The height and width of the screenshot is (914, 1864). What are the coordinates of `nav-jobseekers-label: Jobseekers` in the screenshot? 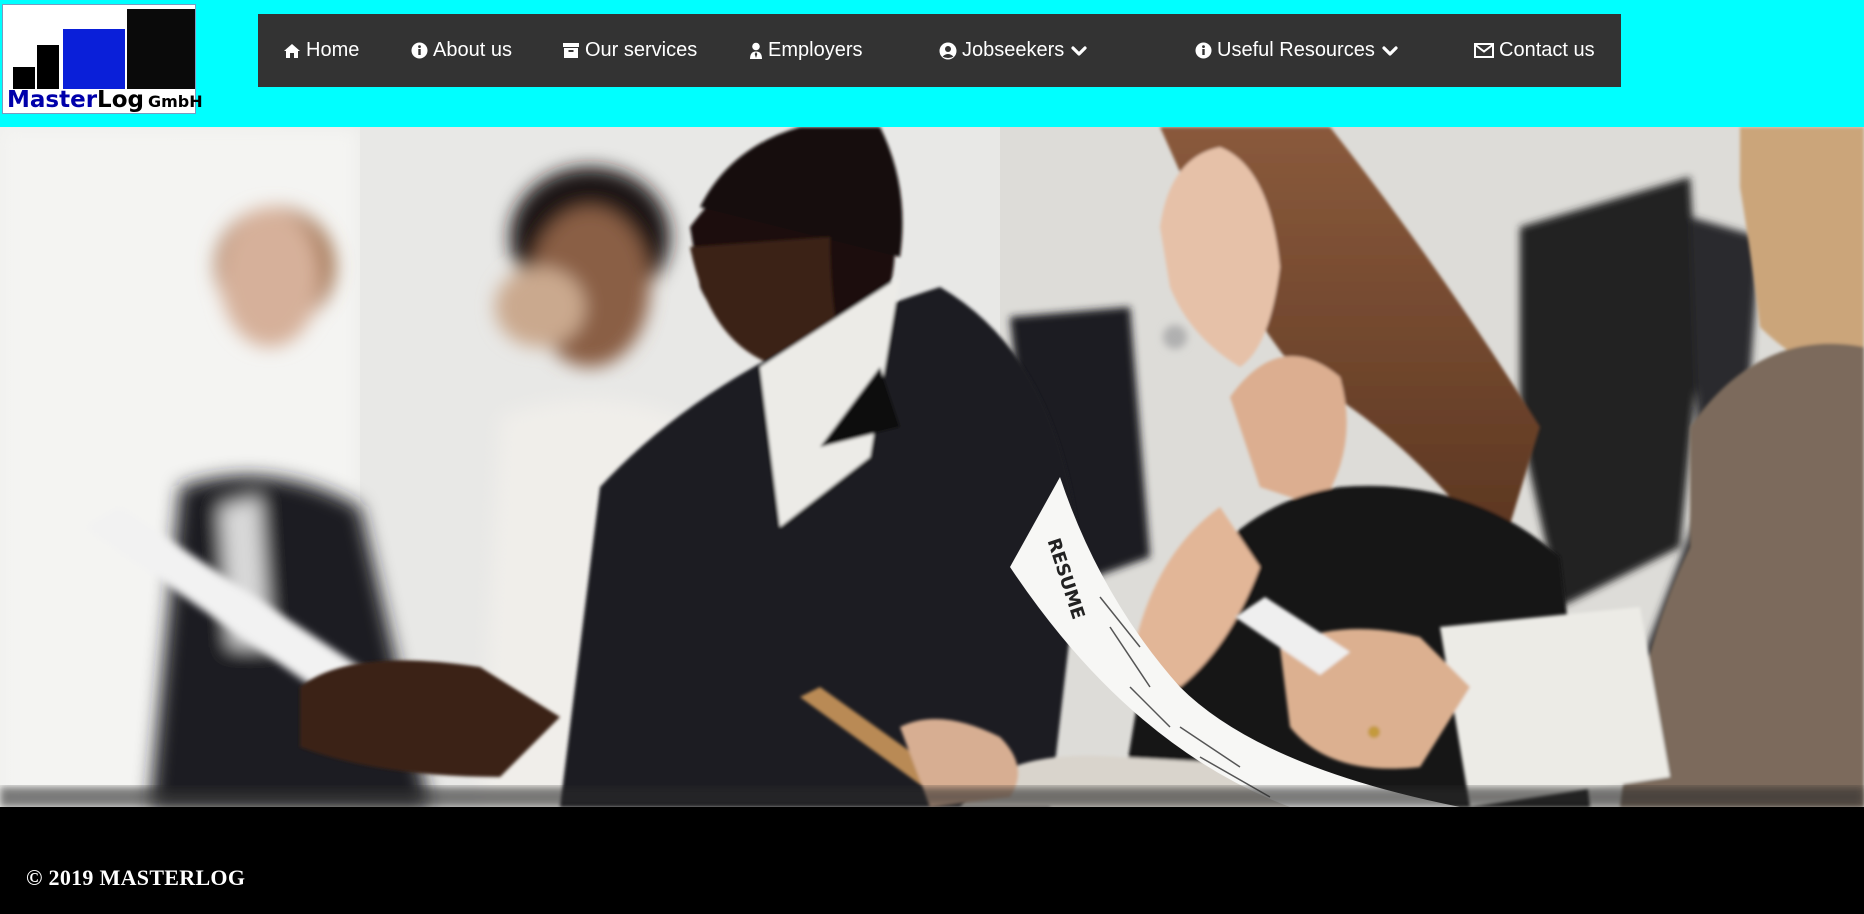 It's located at (1013, 50).